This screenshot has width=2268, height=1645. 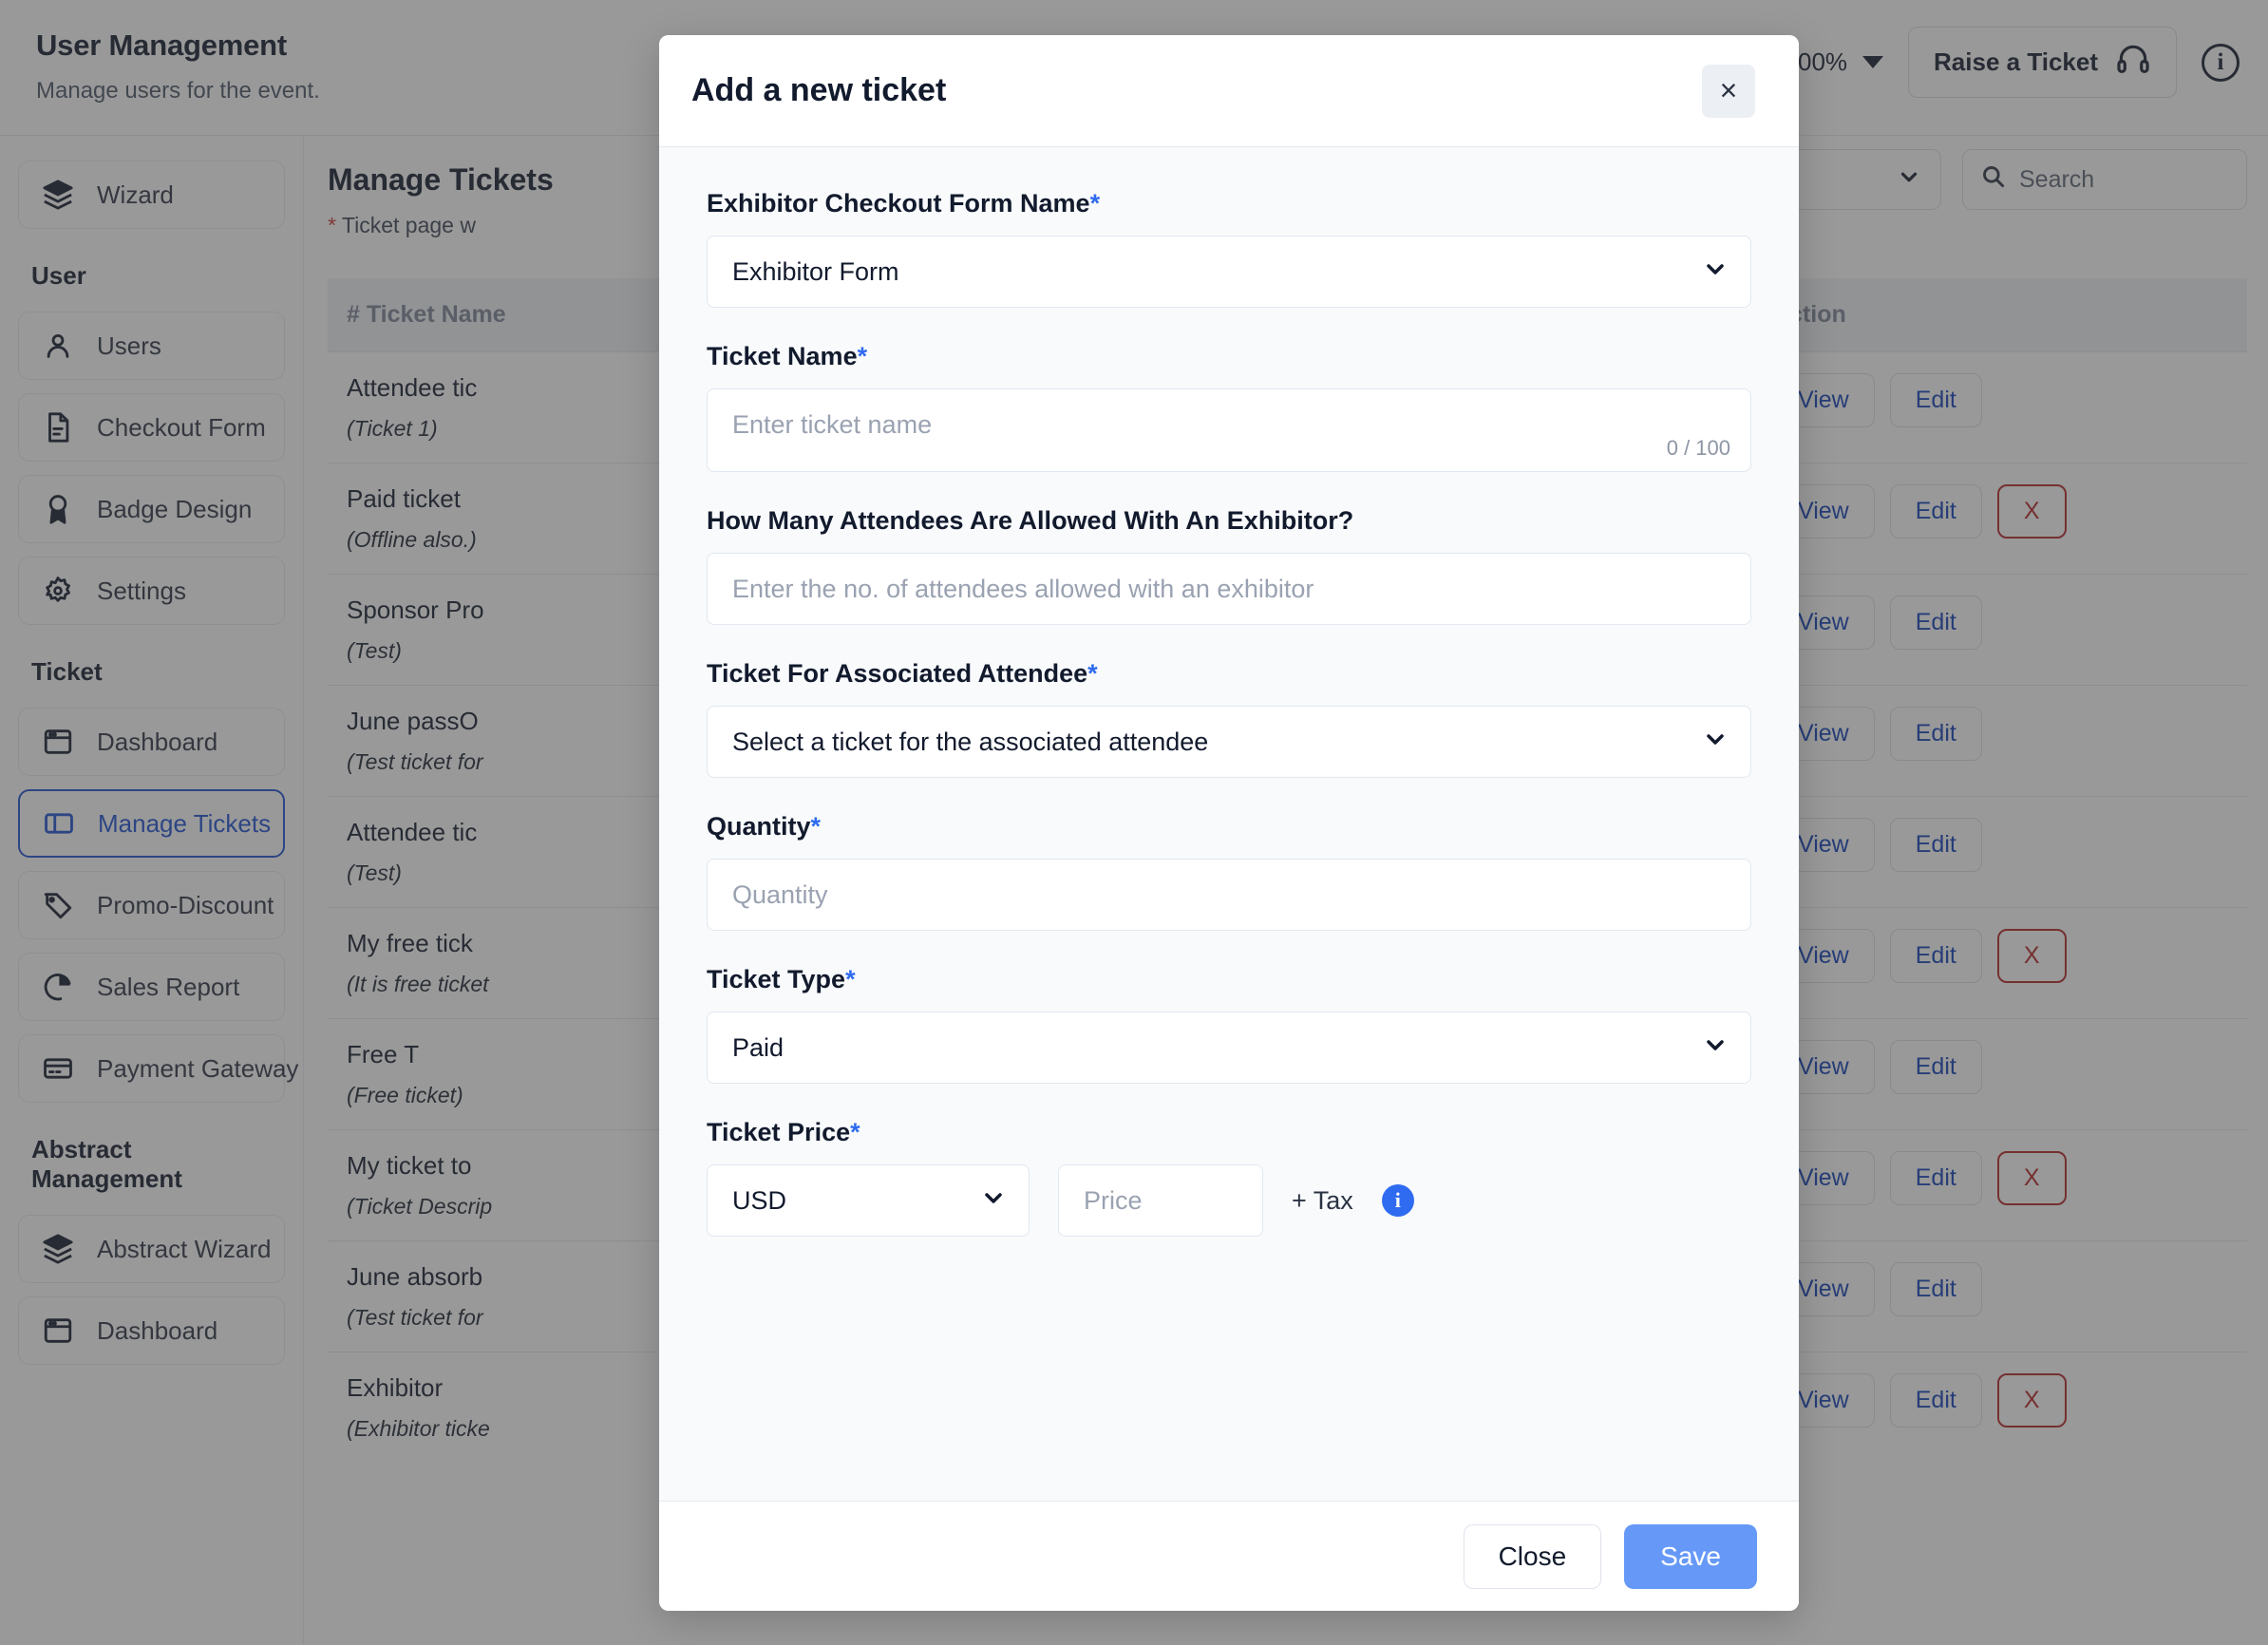 I want to click on ticket-name-input: Enter ticket name, so click(x=1229, y=430).